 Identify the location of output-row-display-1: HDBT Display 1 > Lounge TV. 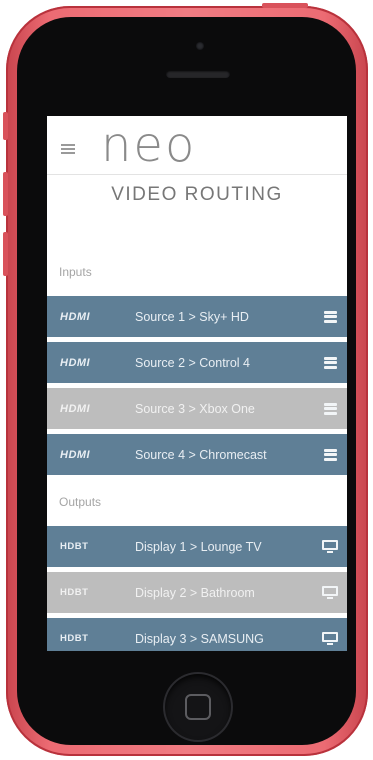
(197, 546).